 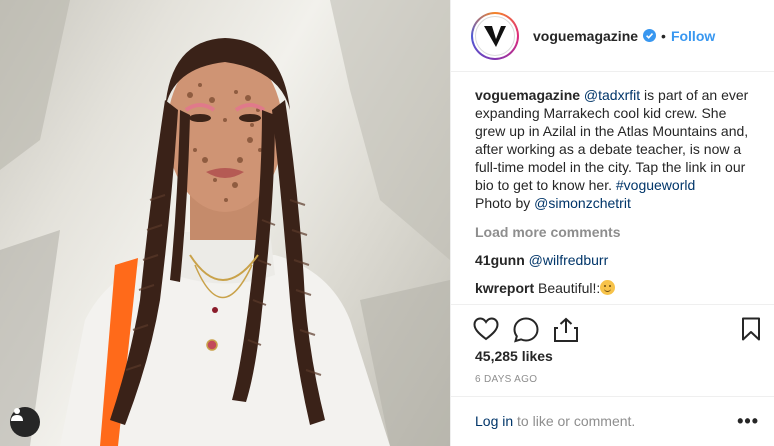 I want to click on comment-text: Beautiful!:, so click(x=569, y=288).